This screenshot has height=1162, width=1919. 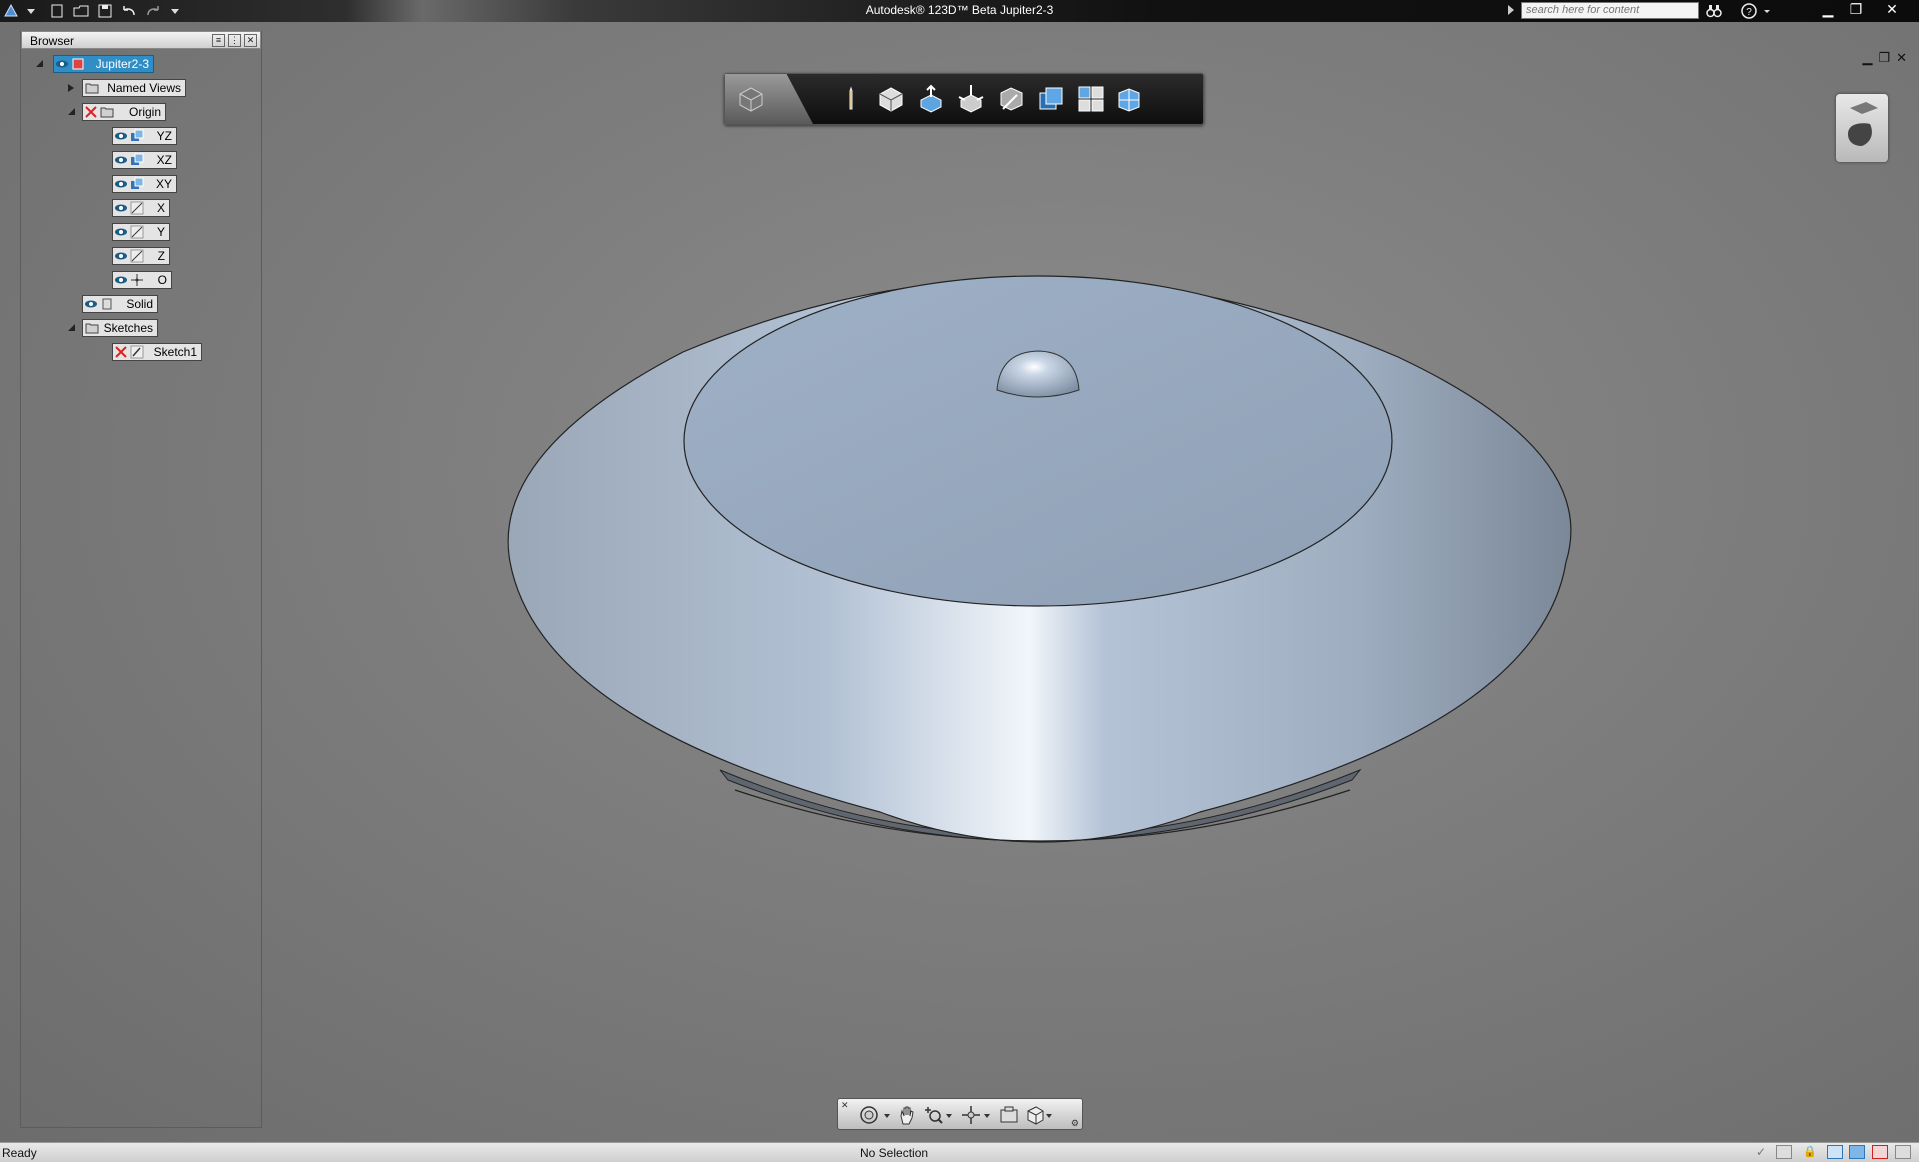 I want to click on tree-expander-root, so click(x=39, y=63).